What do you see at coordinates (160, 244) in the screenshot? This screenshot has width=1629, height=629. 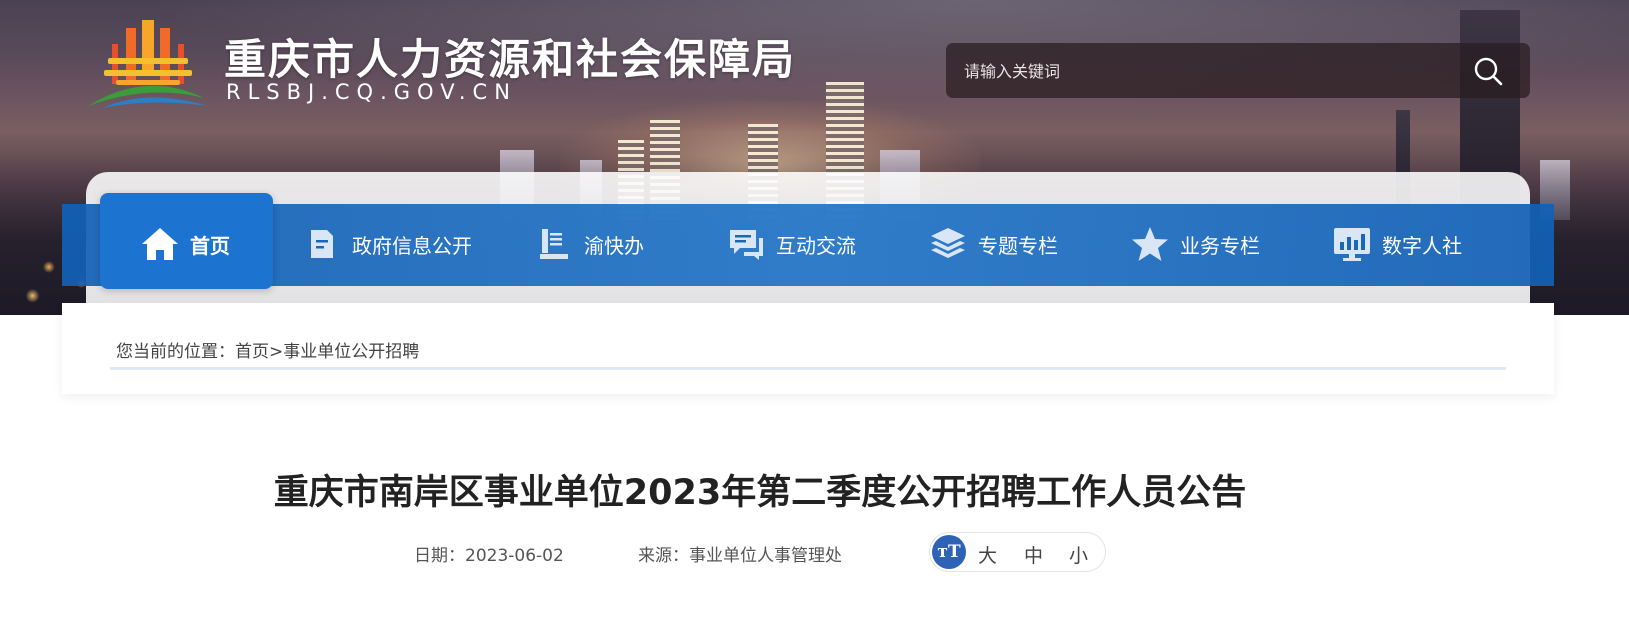 I see `home-icon` at bounding box center [160, 244].